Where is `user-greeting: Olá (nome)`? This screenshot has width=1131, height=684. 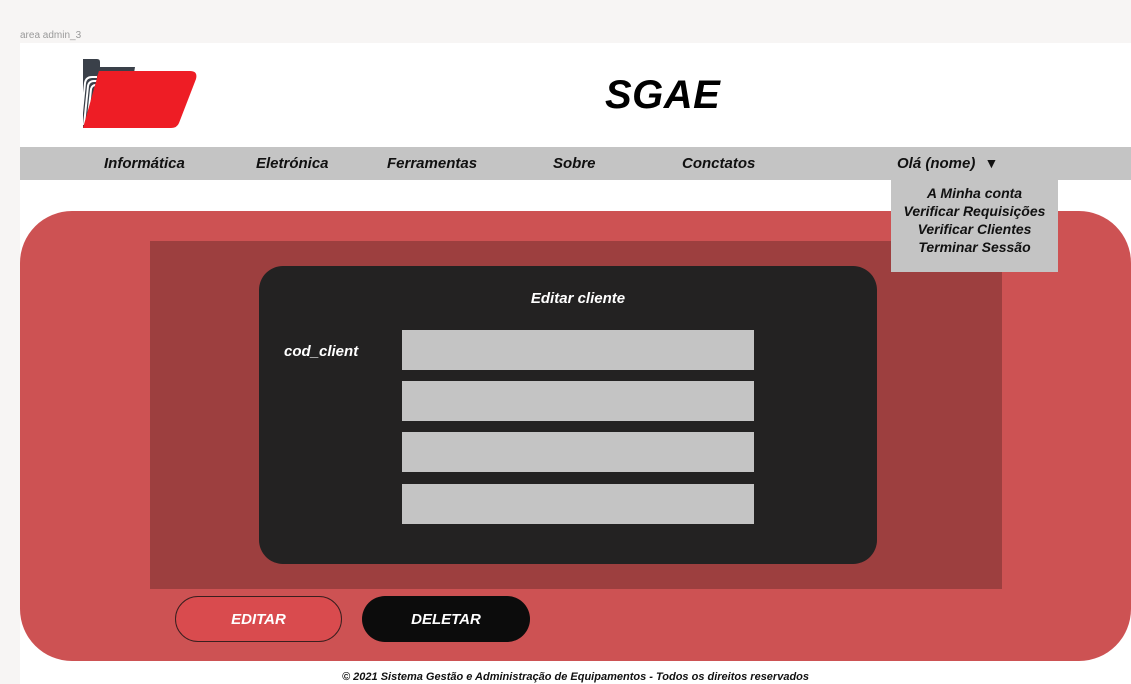 user-greeting: Olá (nome) is located at coordinates (936, 163).